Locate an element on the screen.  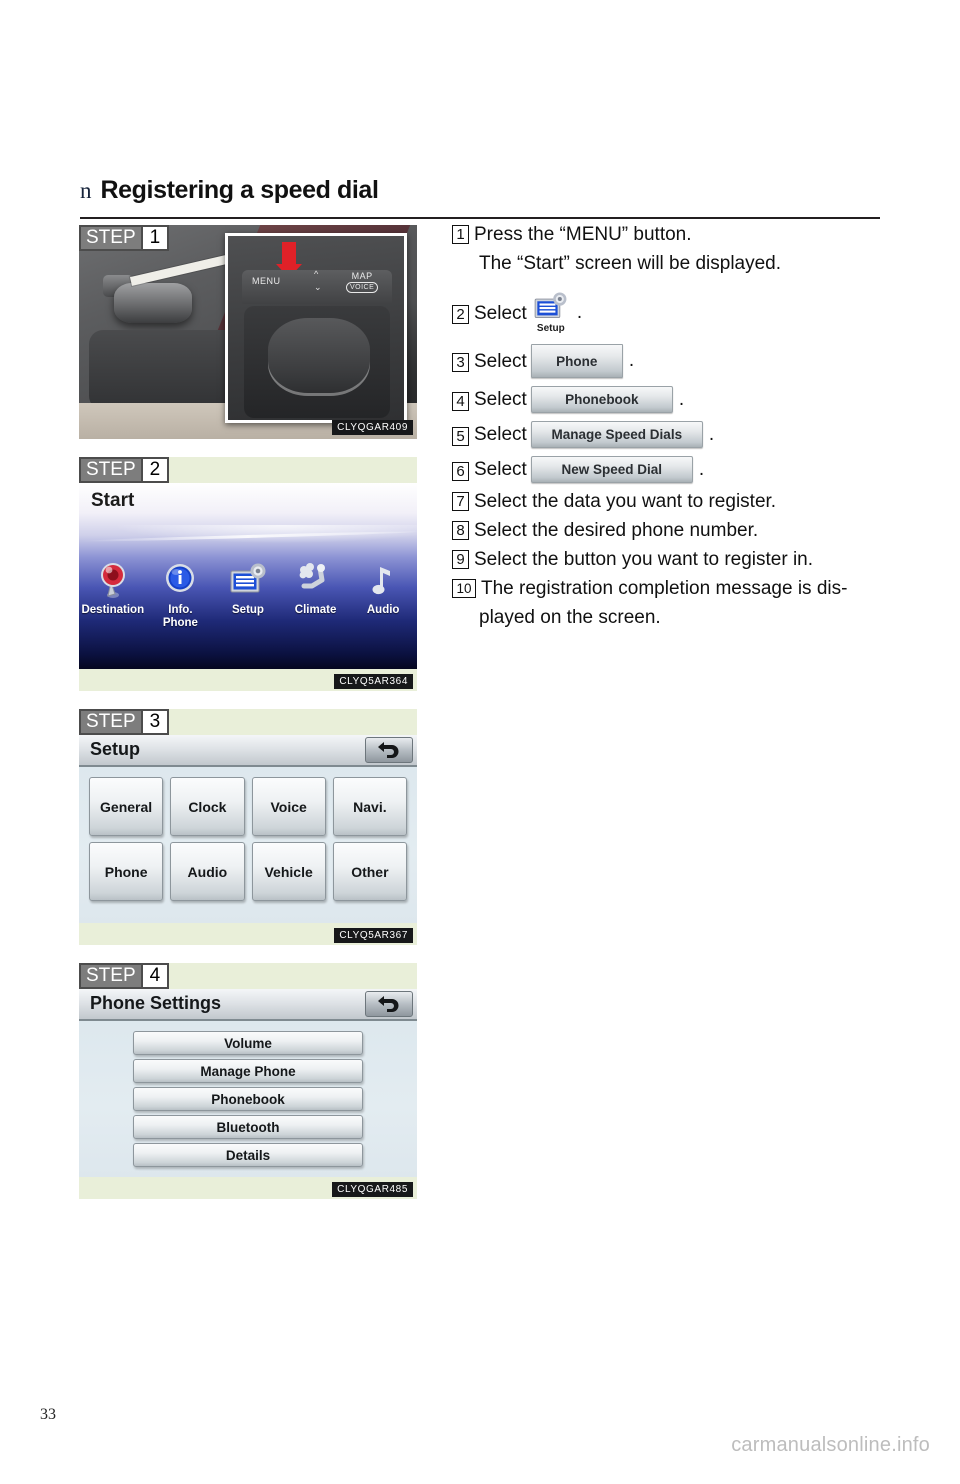
manage-speed-dials-button: Manage Speed Dials is located at coordinates (616, 434).